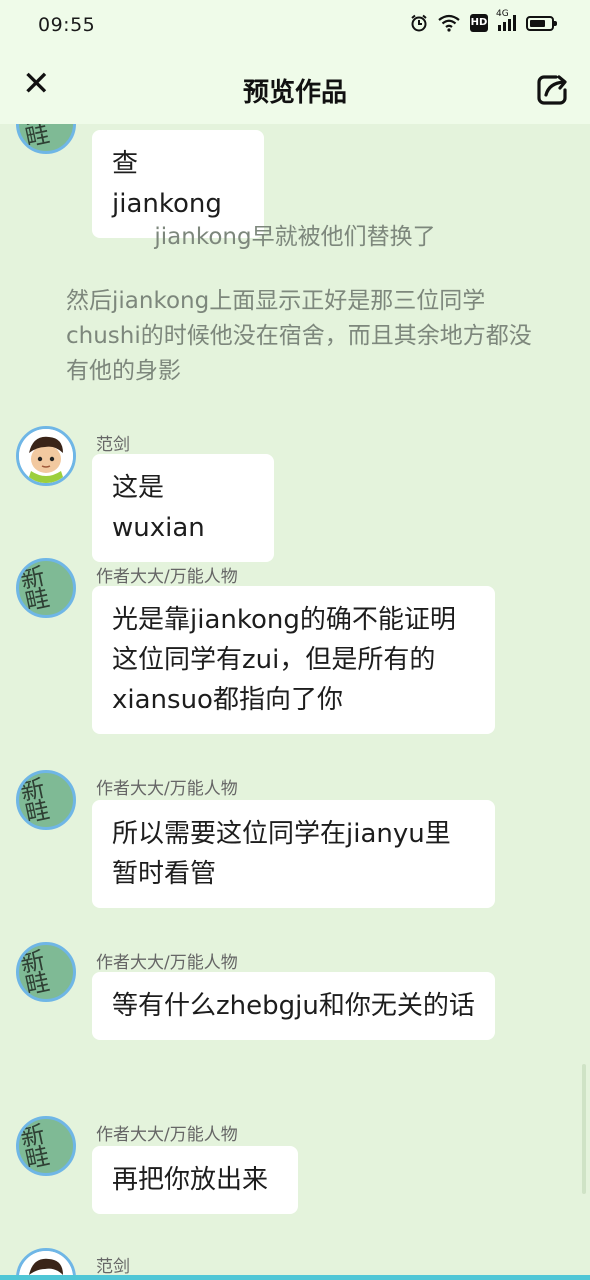 This screenshot has width=590, height=1280. I want to click on chat-bubble: 这是wuxian, so click(183, 508).